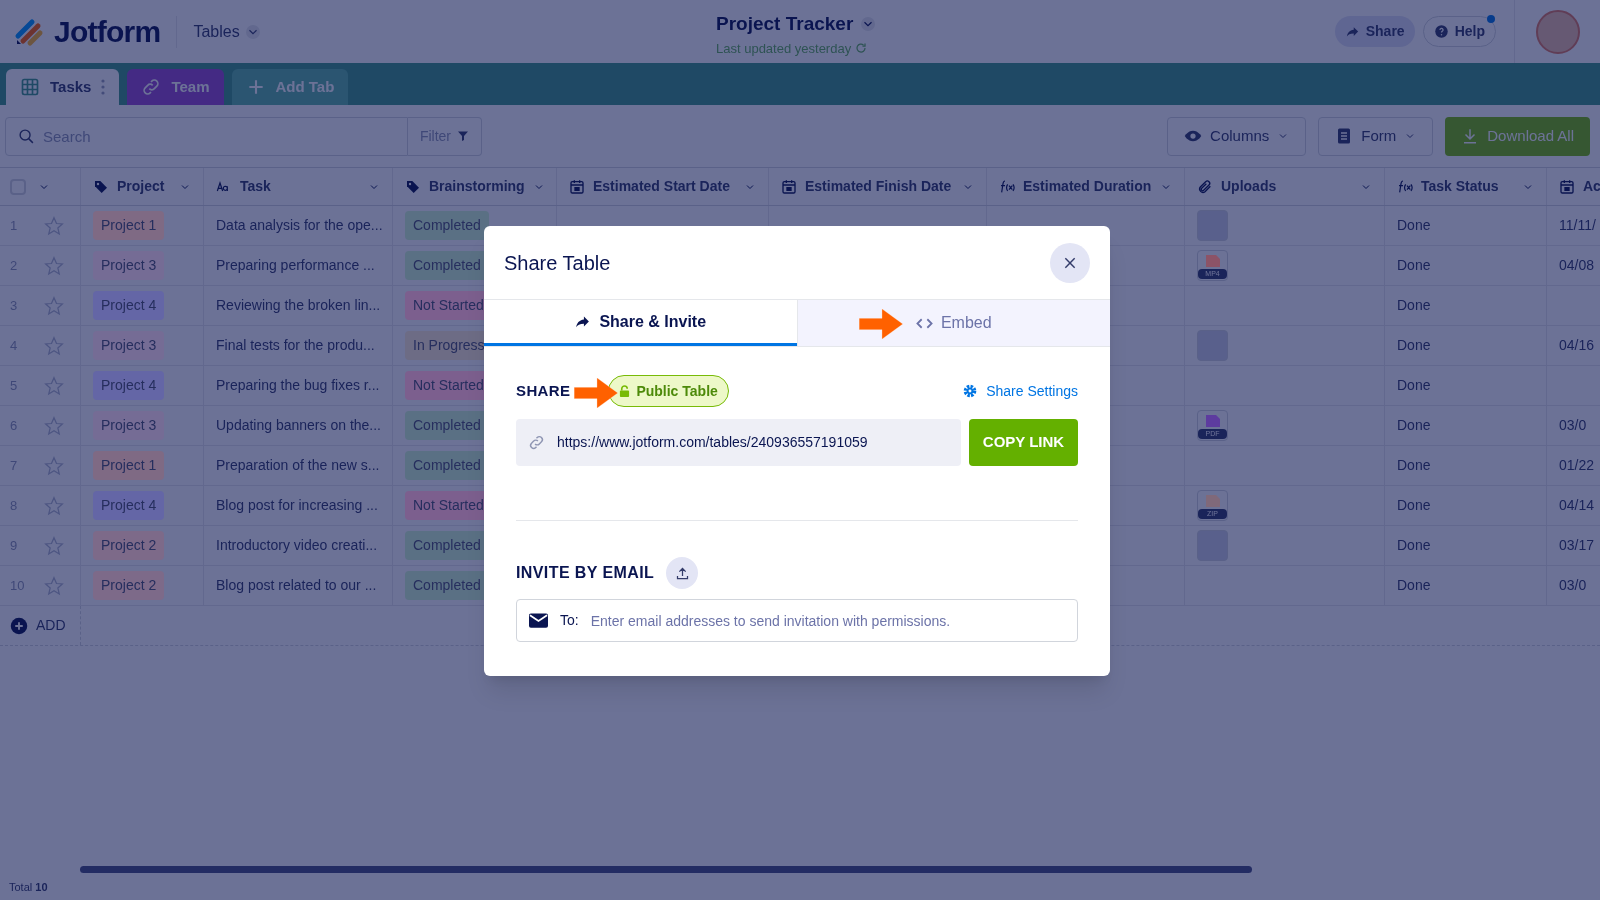  What do you see at coordinates (663, 186) in the screenshot?
I see `column-header: Estimated Start Date` at bounding box center [663, 186].